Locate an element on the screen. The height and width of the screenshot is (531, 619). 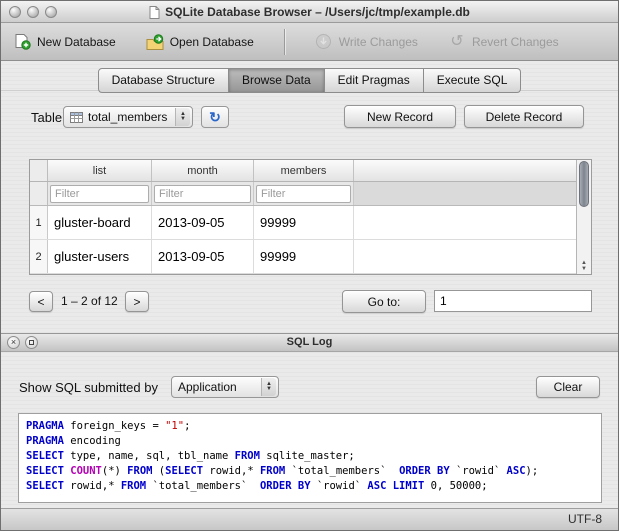
toolbar: New Database Open Database Write Changes is located at coordinates (309, 42).